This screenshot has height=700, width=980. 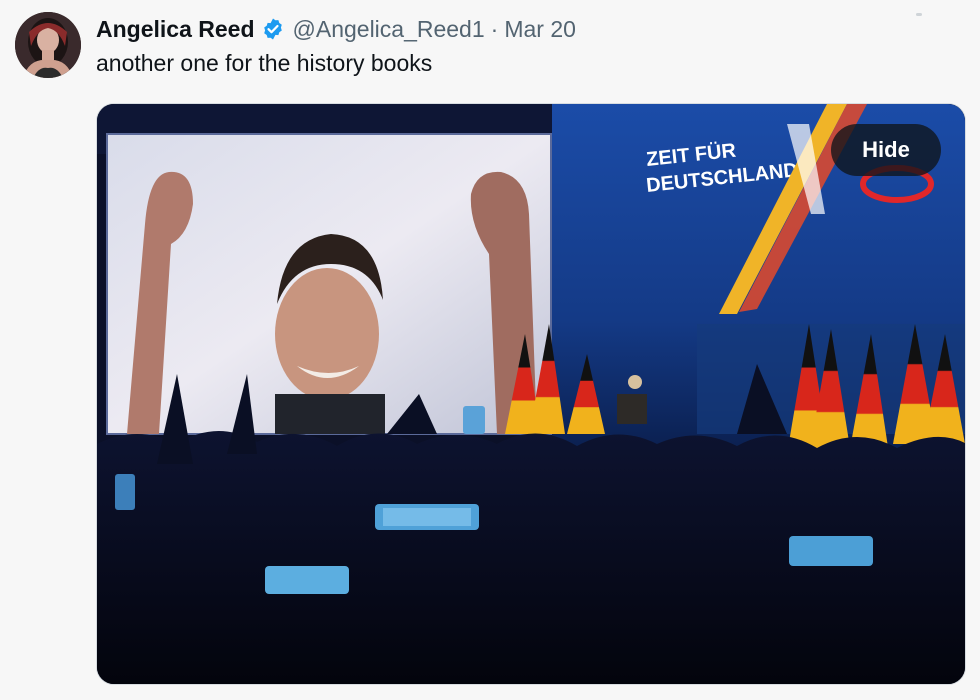 I want to click on more-icon, so click(x=919, y=14).